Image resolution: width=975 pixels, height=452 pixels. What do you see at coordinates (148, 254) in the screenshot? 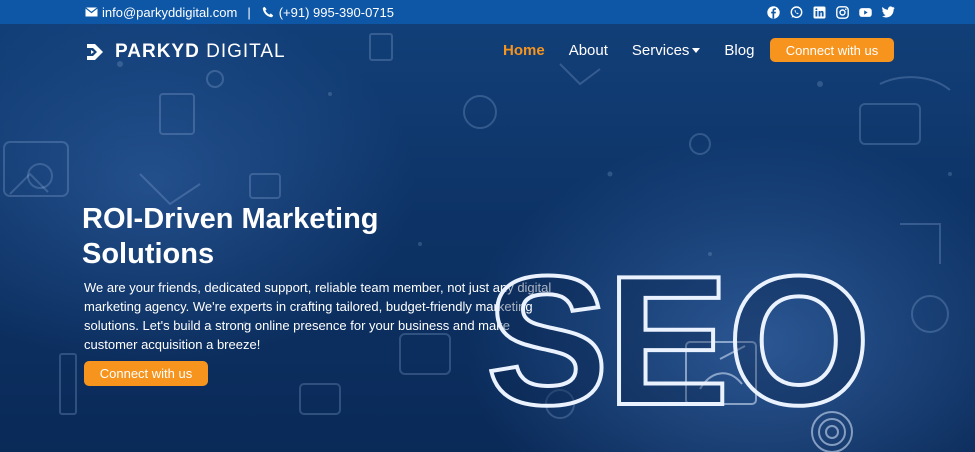
I see `headline-line-2: Solutions` at bounding box center [148, 254].